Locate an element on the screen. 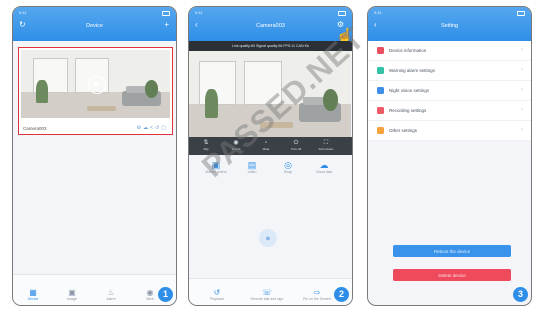  power-icon: ⏻ is located at coordinates (296, 143).